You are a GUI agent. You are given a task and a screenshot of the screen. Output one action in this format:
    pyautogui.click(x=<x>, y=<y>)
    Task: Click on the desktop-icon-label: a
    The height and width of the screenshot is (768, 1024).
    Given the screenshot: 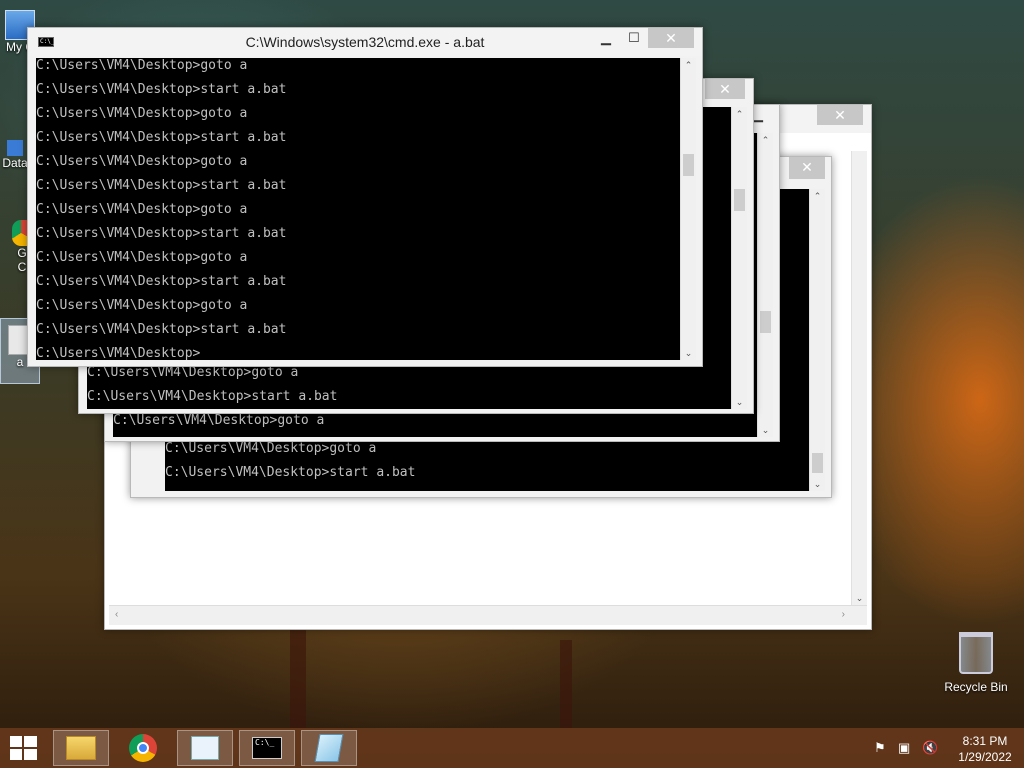 What is the action you would take?
    pyautogui.click(x=20, y=362)
    